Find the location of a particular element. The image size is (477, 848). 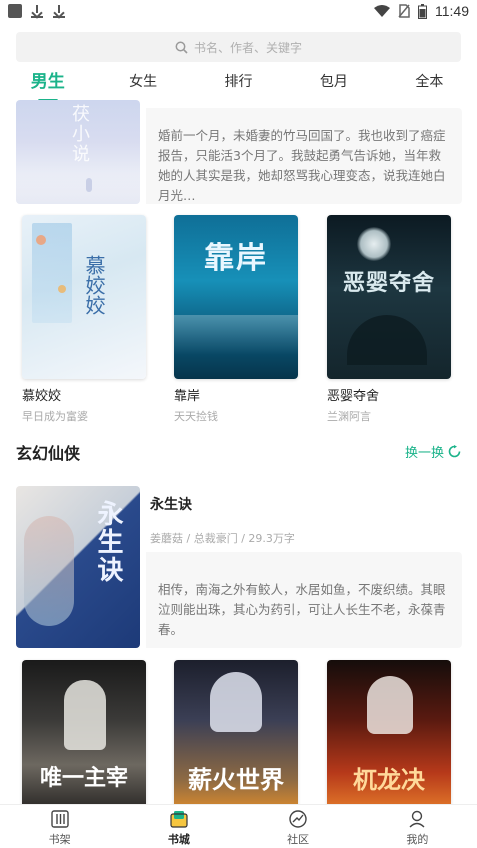

cover-title: 靠岸 is located at coordinates (236, 258).